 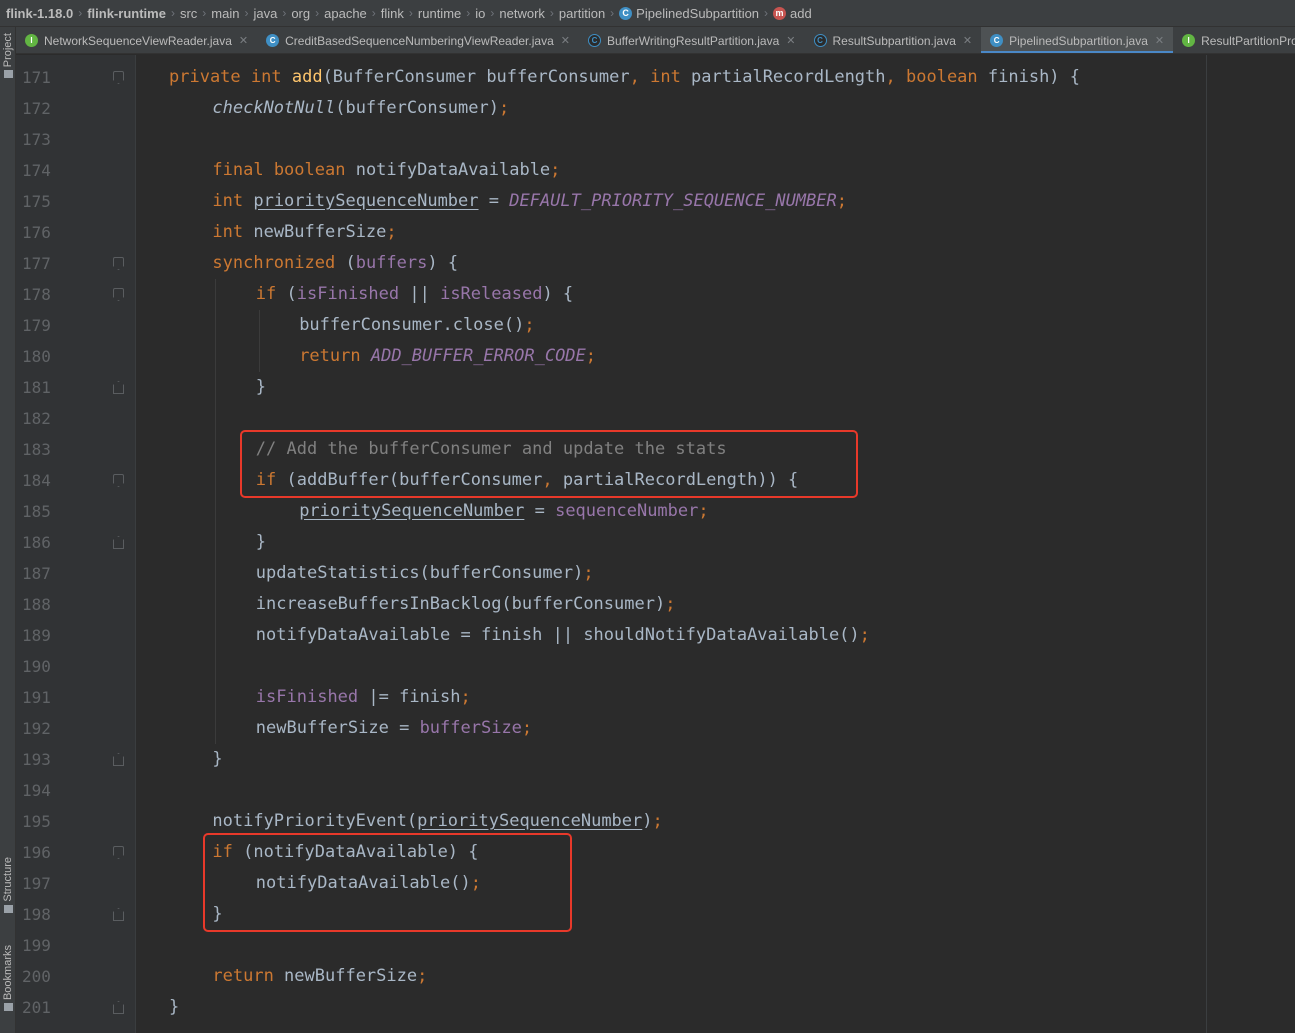 I want to click on code-text: return newBufferSize;, so click(x=319, y=976).